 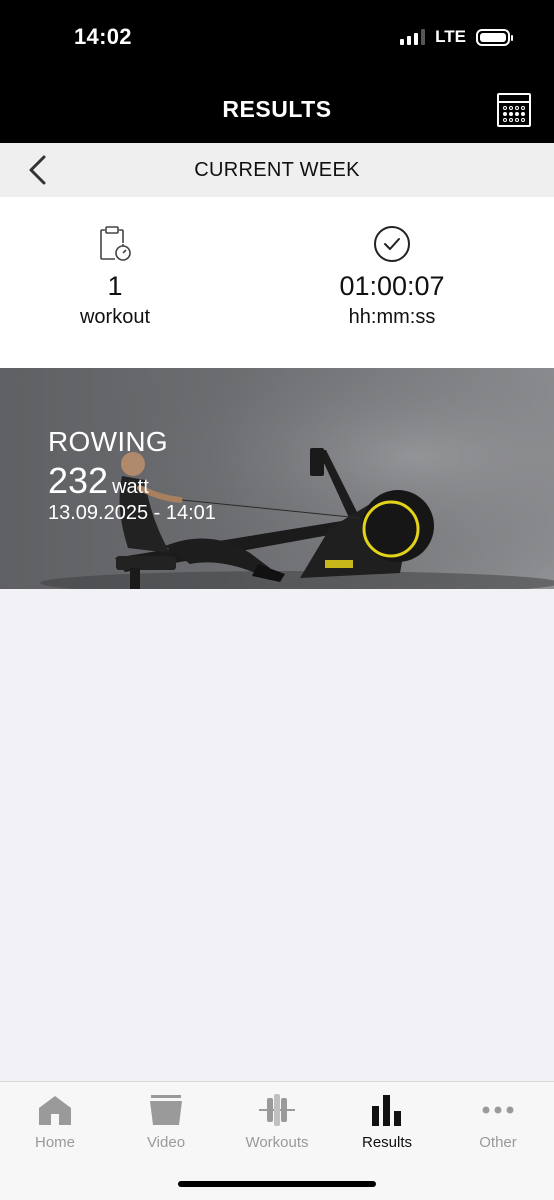 I want to click on tab-workouts: Workouts, so click(x=277, y=1121).